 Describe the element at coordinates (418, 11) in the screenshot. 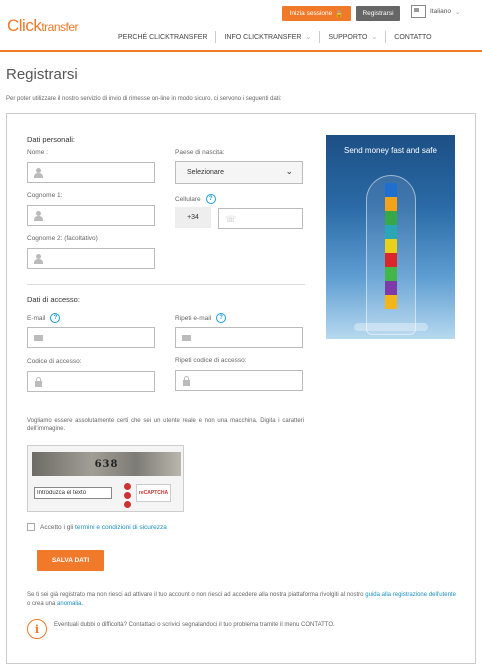

I see `language-flag-icon` at that location.